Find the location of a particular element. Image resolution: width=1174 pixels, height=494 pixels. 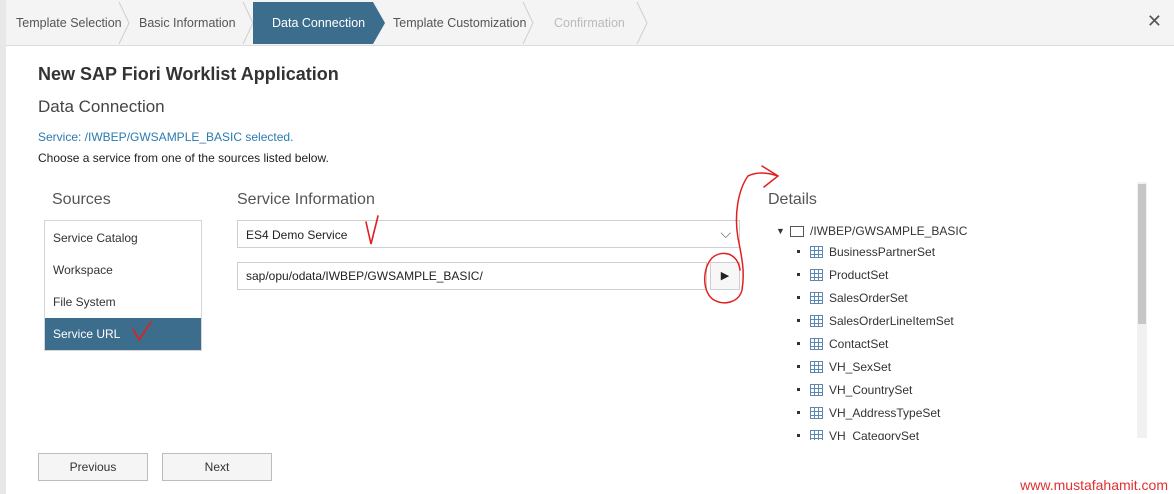

step-template-selection: Template Selection is located at coordinates (68, 23).